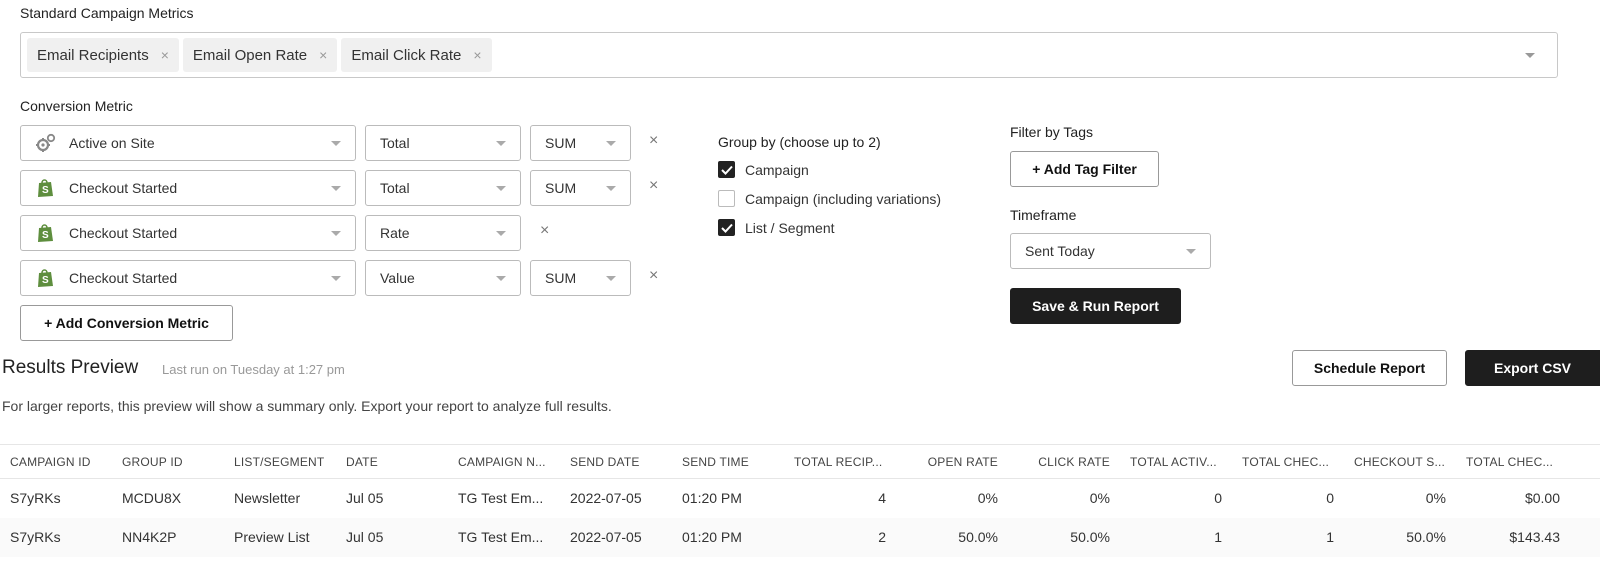 The height and width of the screenshot is (579, 1600). I want to click on metric-chip: Email Open Rate ×, so click(260, 55).